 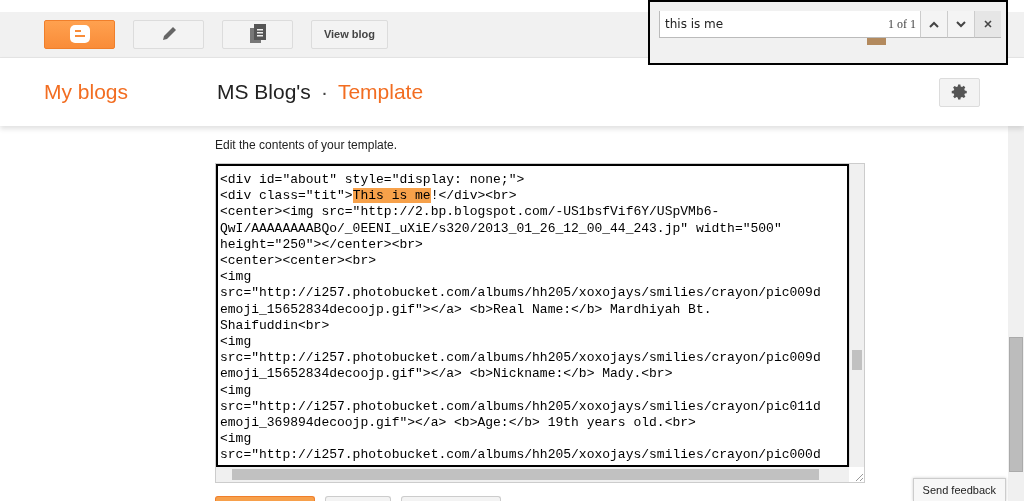 I want to click on chevron-up-icon, so click(x=934, y=24).